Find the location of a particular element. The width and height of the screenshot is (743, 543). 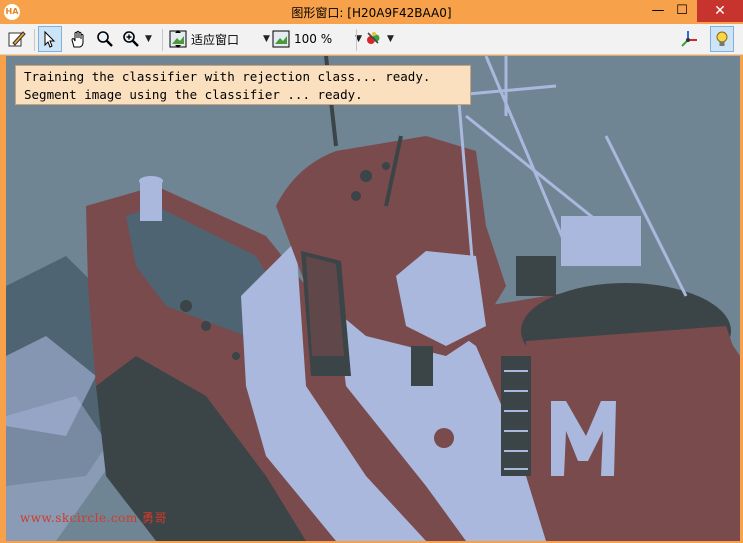

info-toggle-button is located at coordinates (722, 39).